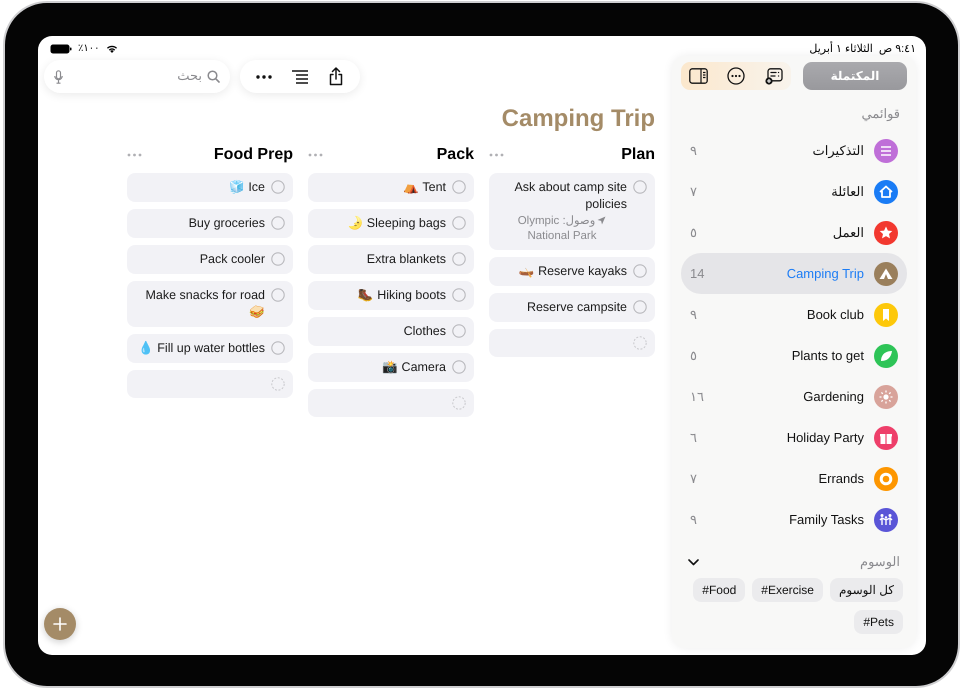  Describe the element at coordinates (425, 331) in the screenshot. I see `reminder-title: Clothes` at that location.